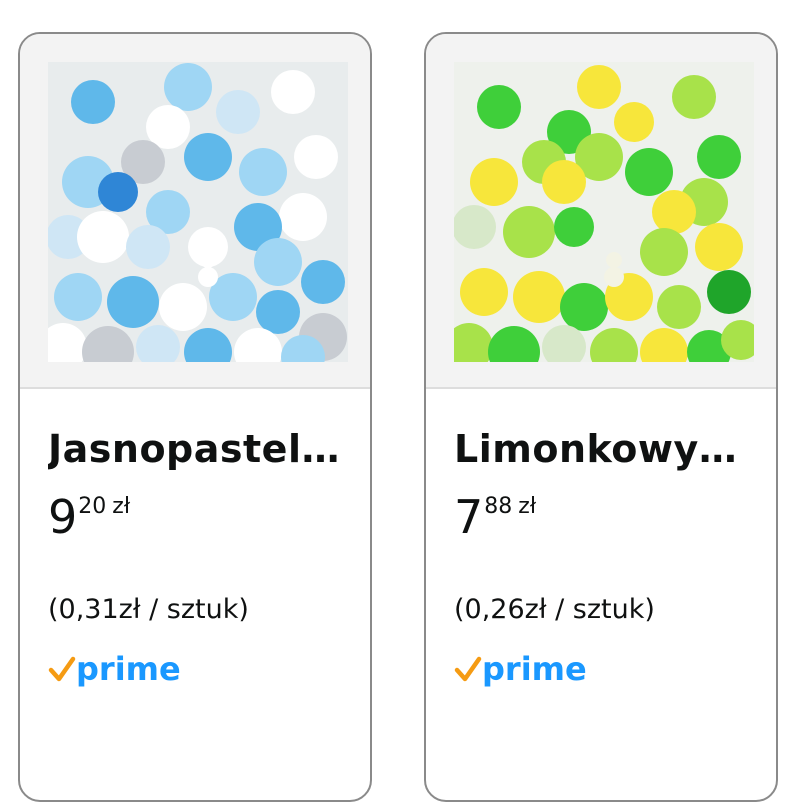 The image size is (805, 811). I want to click on product-price: 788 zł, so click(495, 517).